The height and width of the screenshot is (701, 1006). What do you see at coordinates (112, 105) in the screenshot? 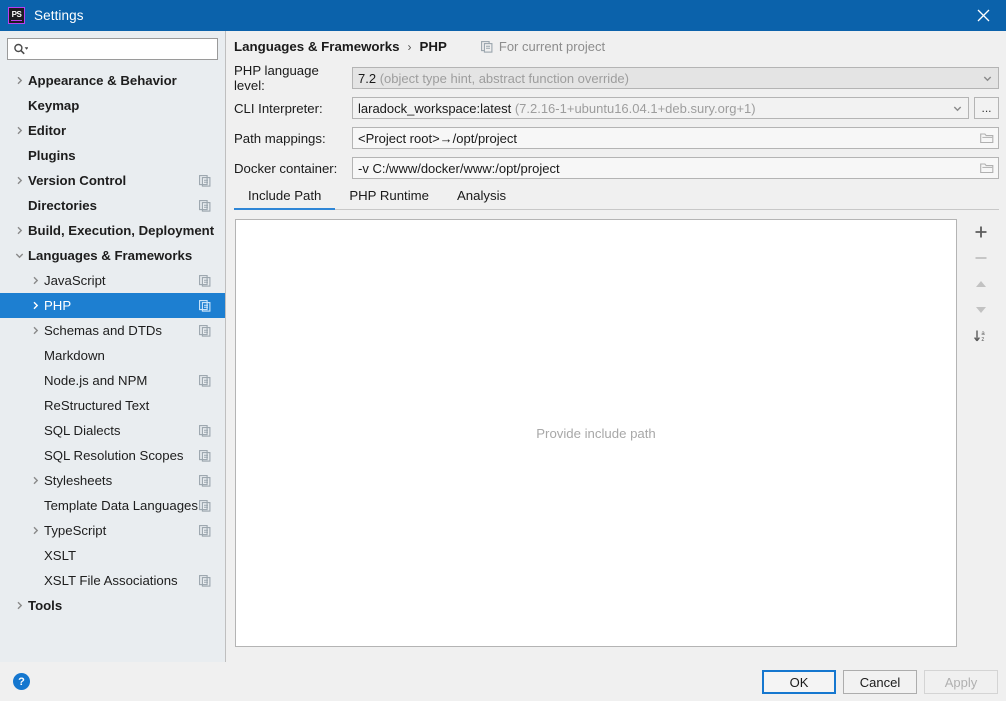
I see `sidebar-item-keymap: Keymap` at bounding box center [112, 105].